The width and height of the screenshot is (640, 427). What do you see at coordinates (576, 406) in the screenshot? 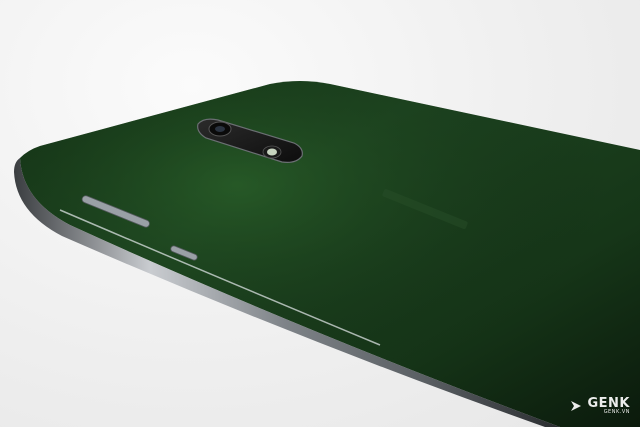
I see `chevron-arrow-icon` at bounding box center [576, 406].